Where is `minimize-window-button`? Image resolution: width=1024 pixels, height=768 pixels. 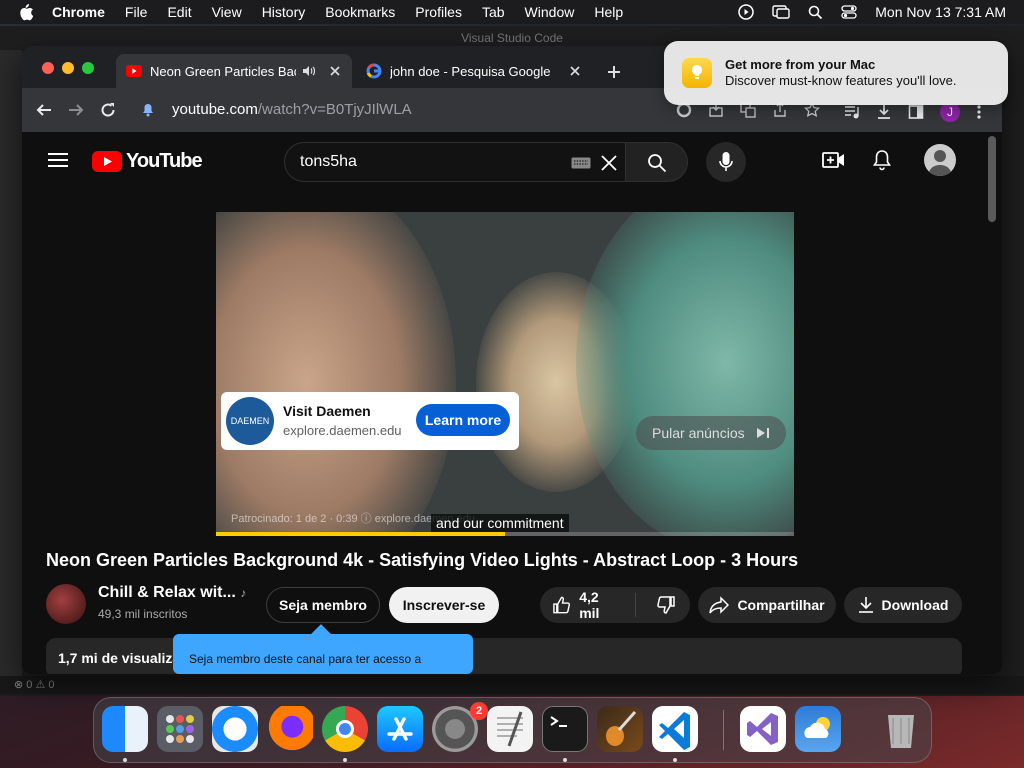
minimize-window-button is located at coordinates (68, 68).